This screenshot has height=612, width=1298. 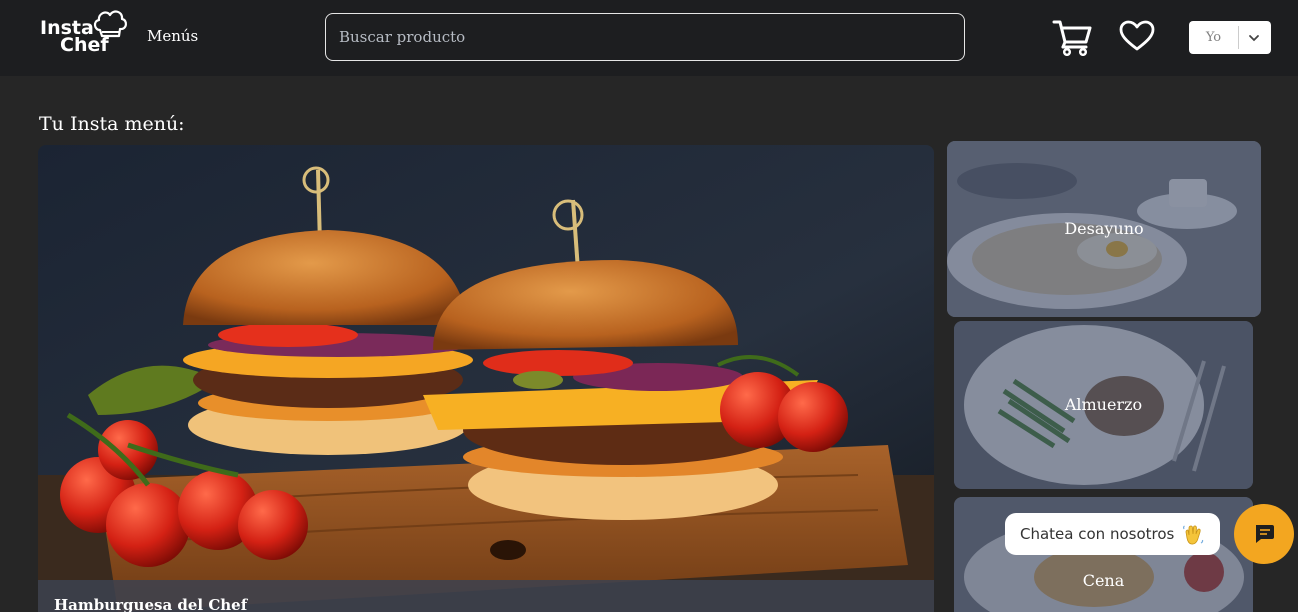 I want to click on chef-hat-icon, so click(x=110, y=24).